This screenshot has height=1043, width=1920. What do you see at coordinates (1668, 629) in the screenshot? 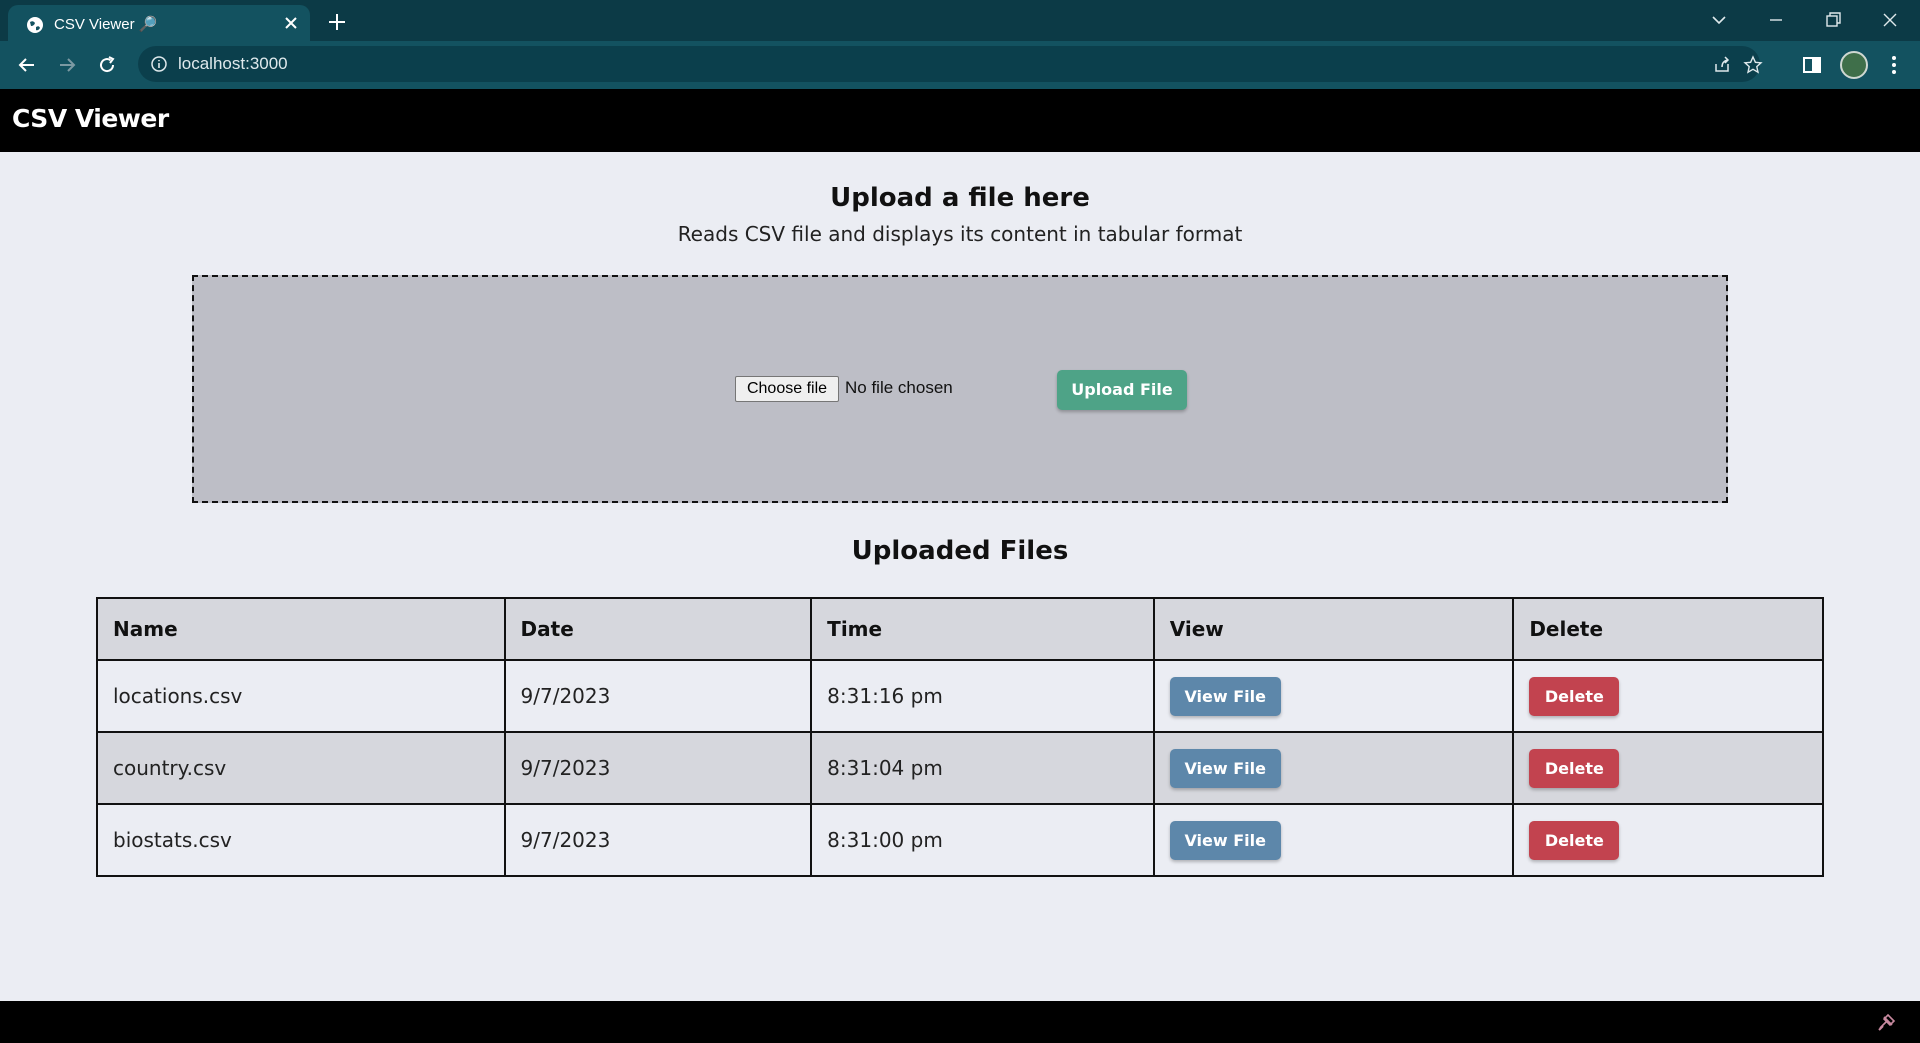
I see `column-header-delete: Delete` at bounding box center [1668, 629].